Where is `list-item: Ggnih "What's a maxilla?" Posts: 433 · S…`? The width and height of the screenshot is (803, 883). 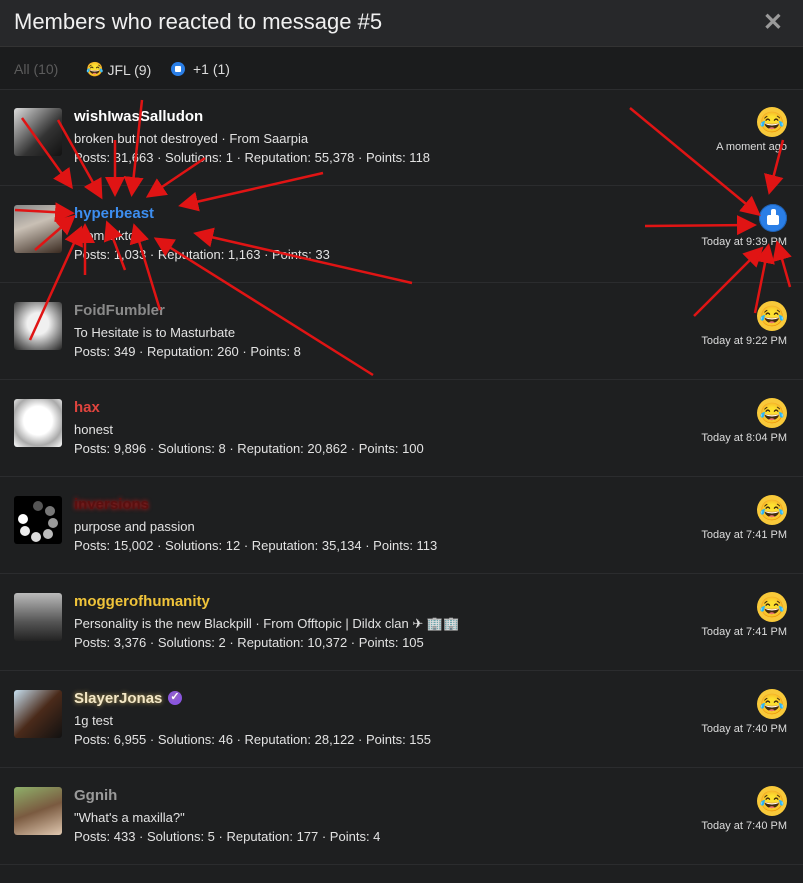 list-item: Ggnih "What's a maxilla?" Posts: 433 · S… is located at coordinates (401, 816).